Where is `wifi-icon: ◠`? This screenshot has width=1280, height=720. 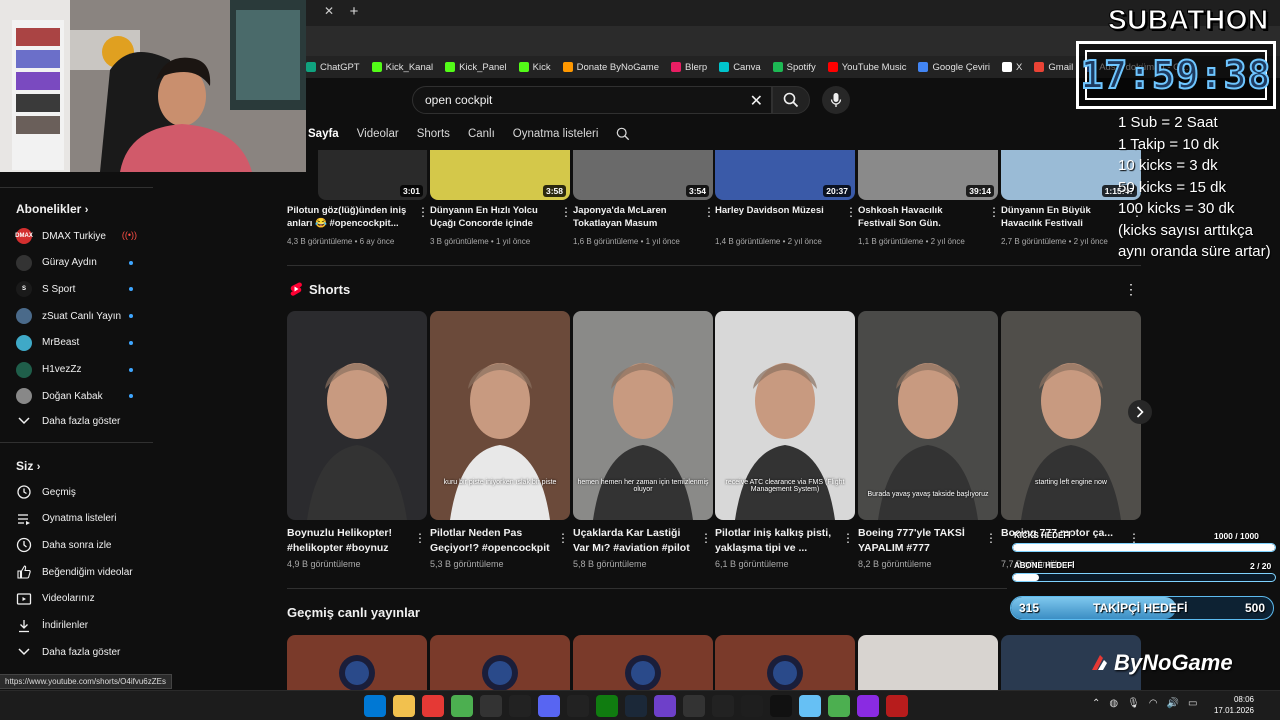
wifi-icon: ◠ is located at coordinates (1153, 703).